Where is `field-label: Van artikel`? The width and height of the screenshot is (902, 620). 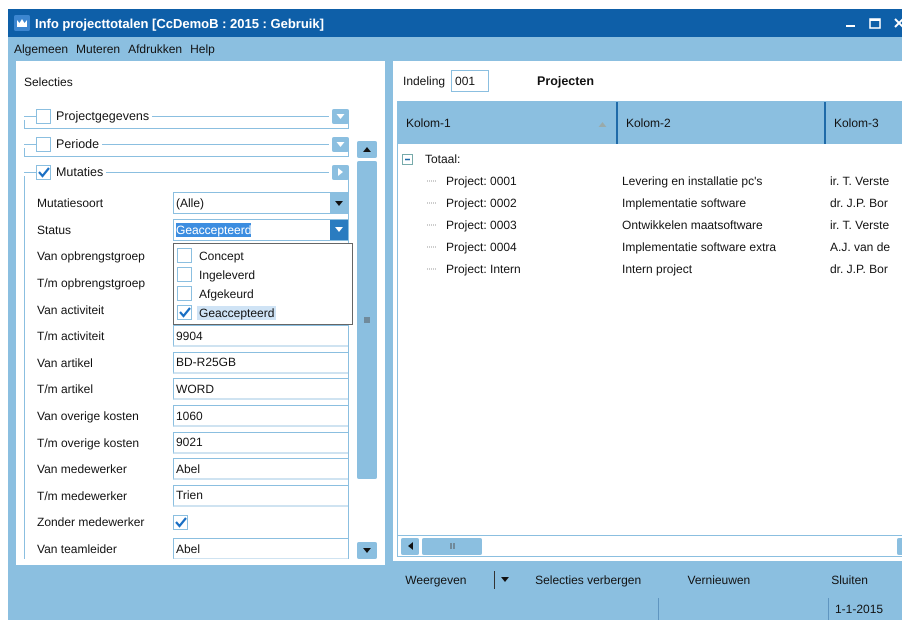
field-label: Van artikel is located at coordinates (65, 363).